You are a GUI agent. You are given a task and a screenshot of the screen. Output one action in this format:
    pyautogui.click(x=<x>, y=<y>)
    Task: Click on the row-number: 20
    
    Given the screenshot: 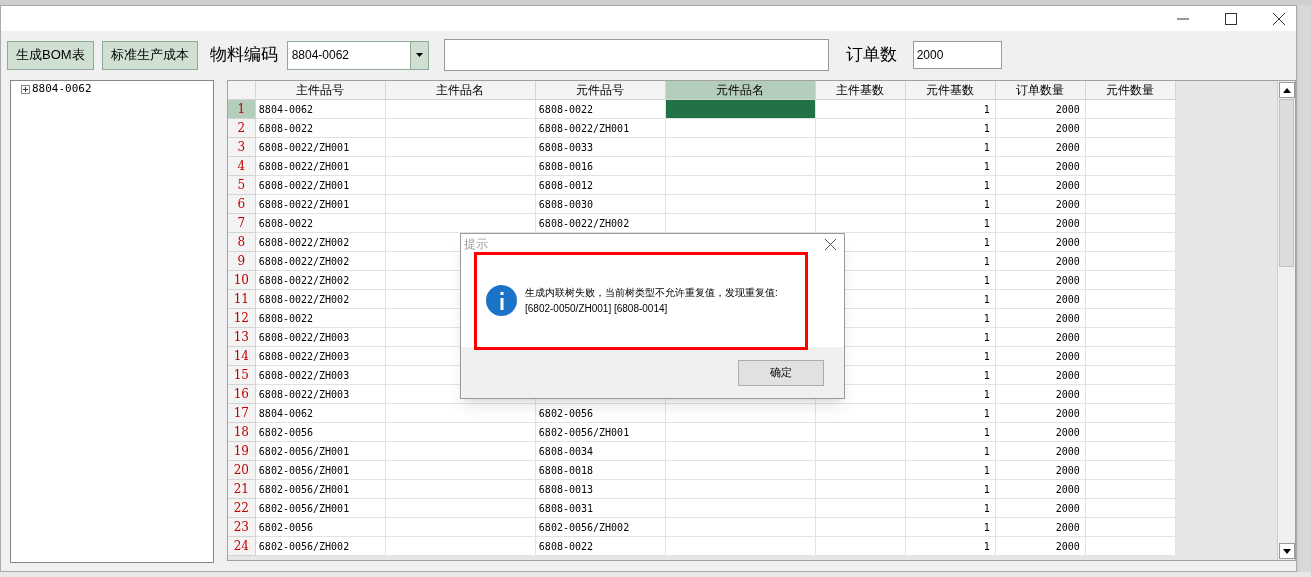 What is the action you would take?
    pyautogui.click(x=241, y=470)
    